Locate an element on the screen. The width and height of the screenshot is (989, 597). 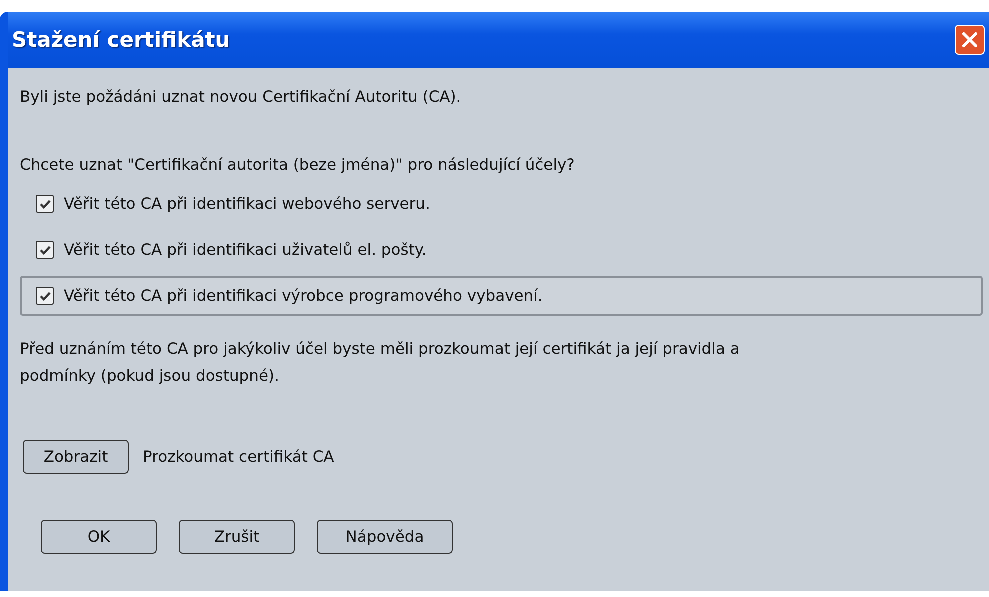
close-icon is located at coordinates (970, 40).